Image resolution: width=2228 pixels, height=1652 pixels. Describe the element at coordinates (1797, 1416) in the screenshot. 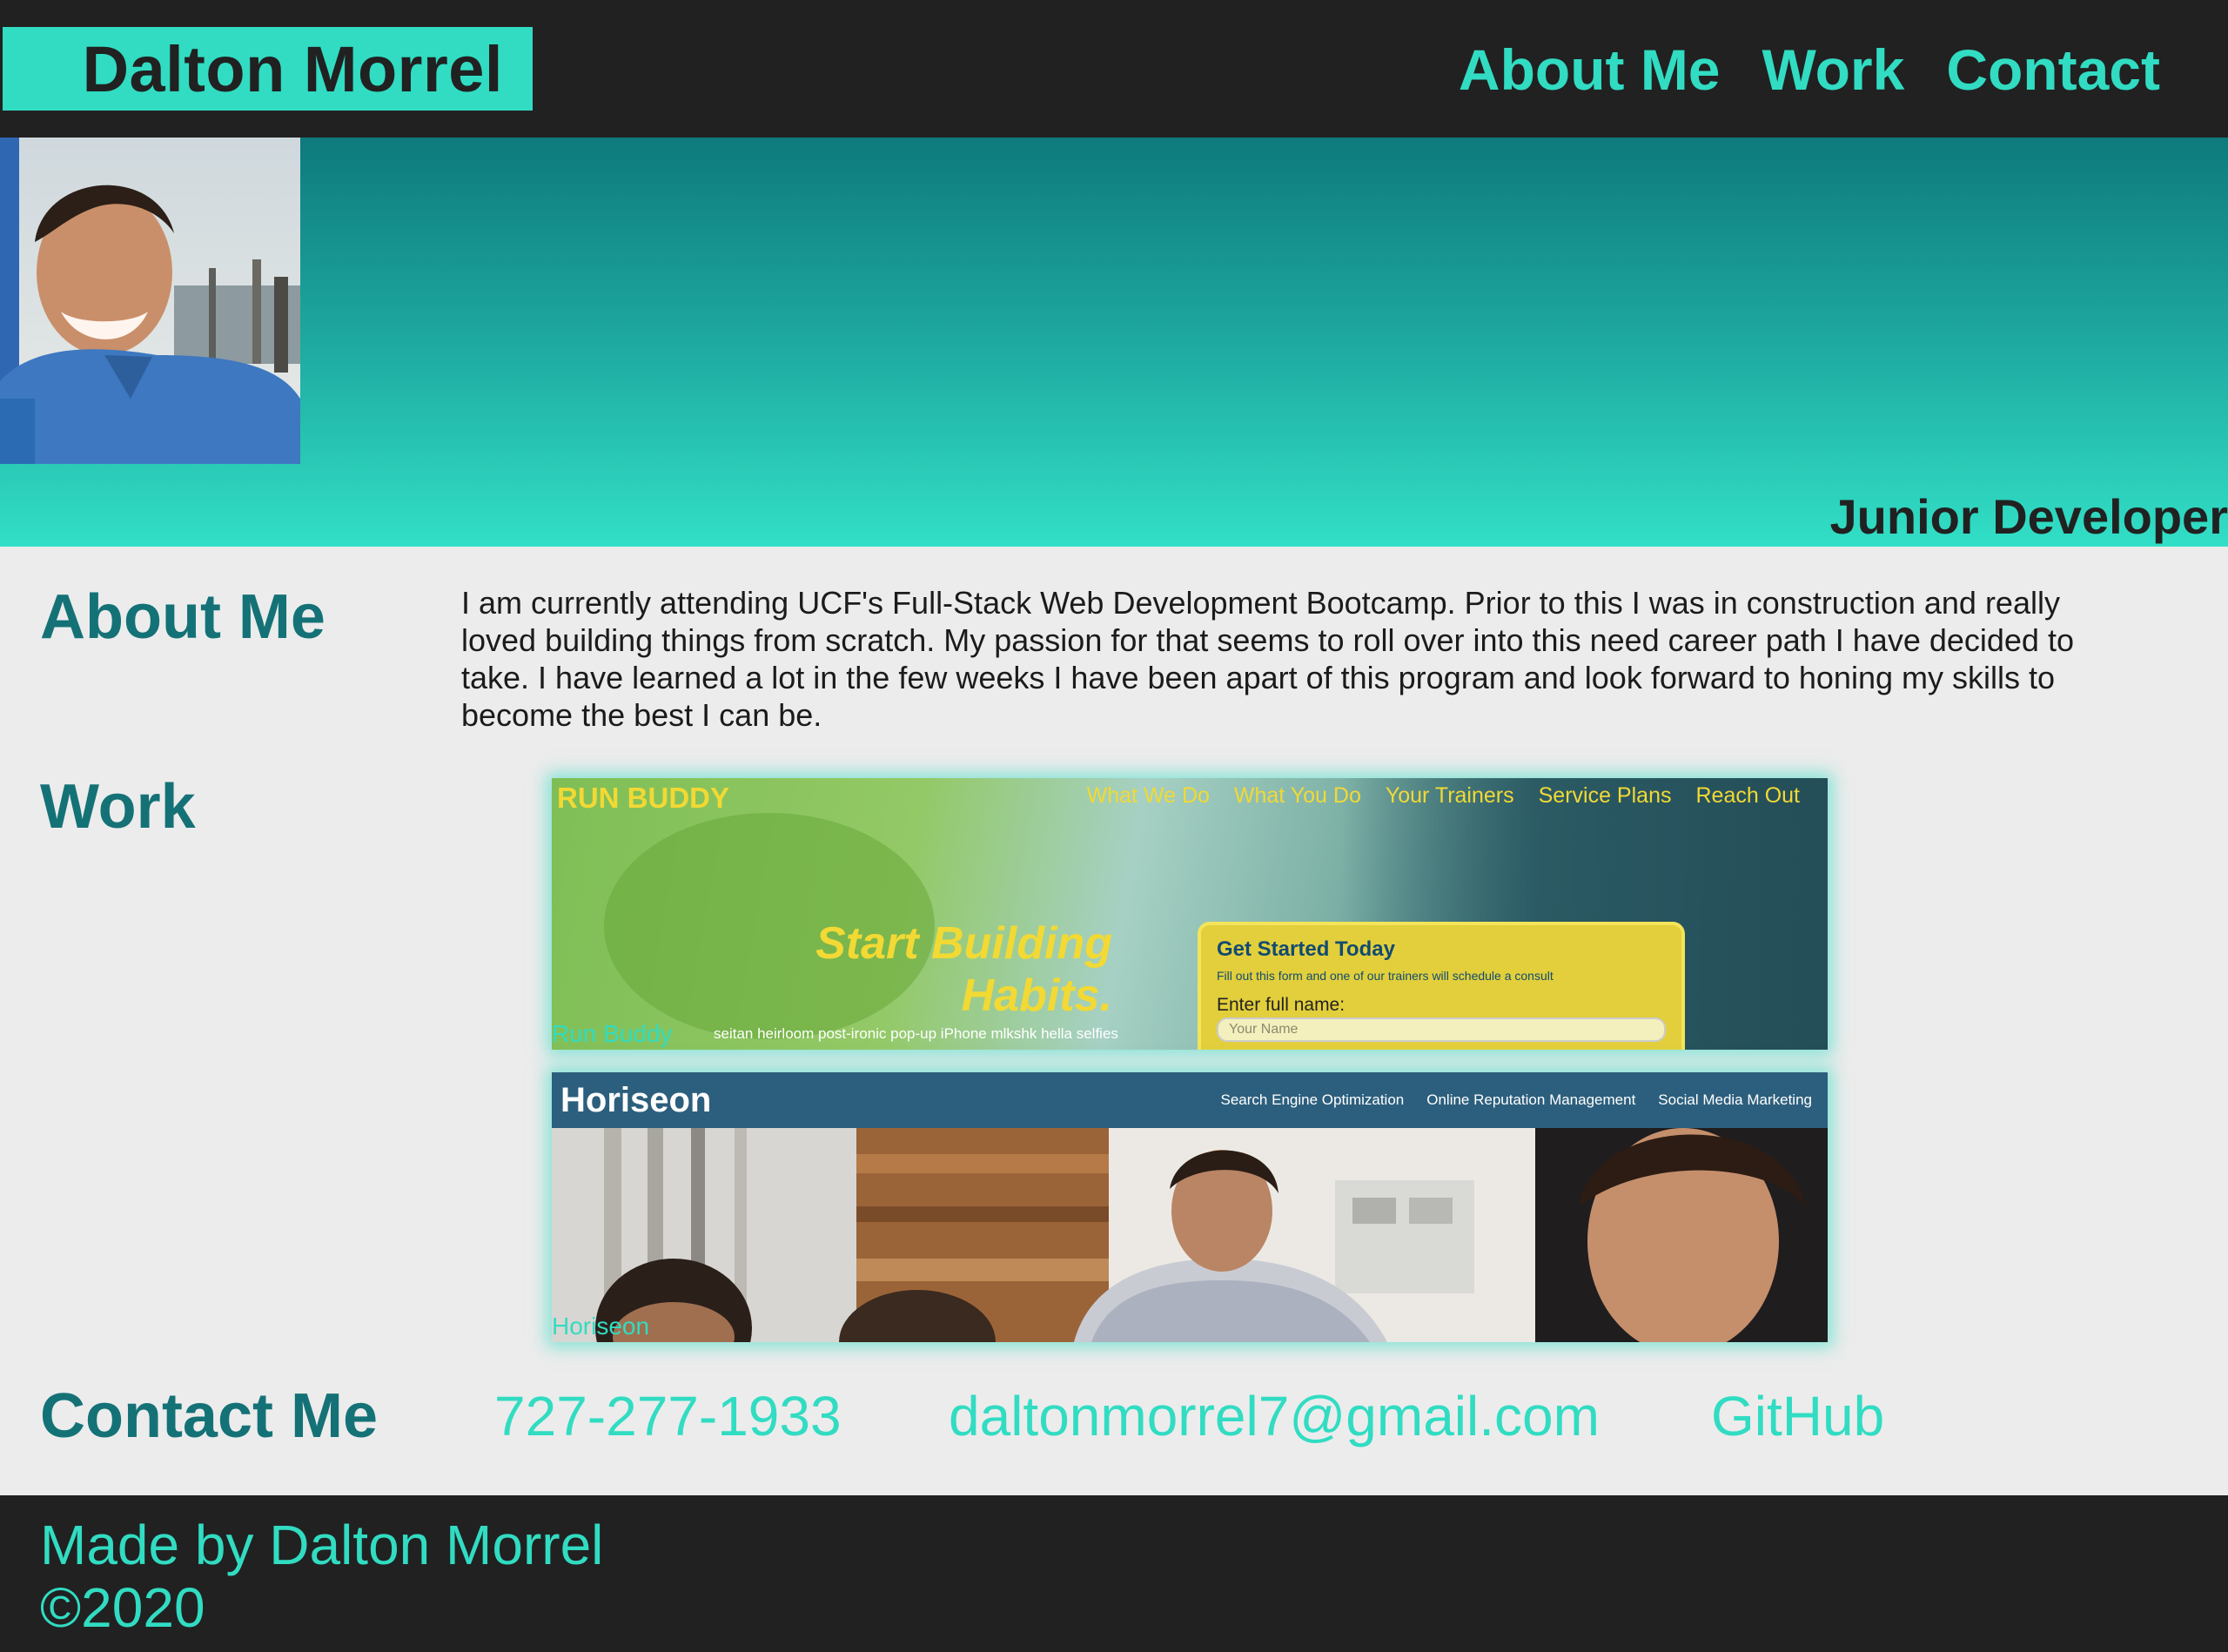

I see `contact-github-link: GitHub` at that location.